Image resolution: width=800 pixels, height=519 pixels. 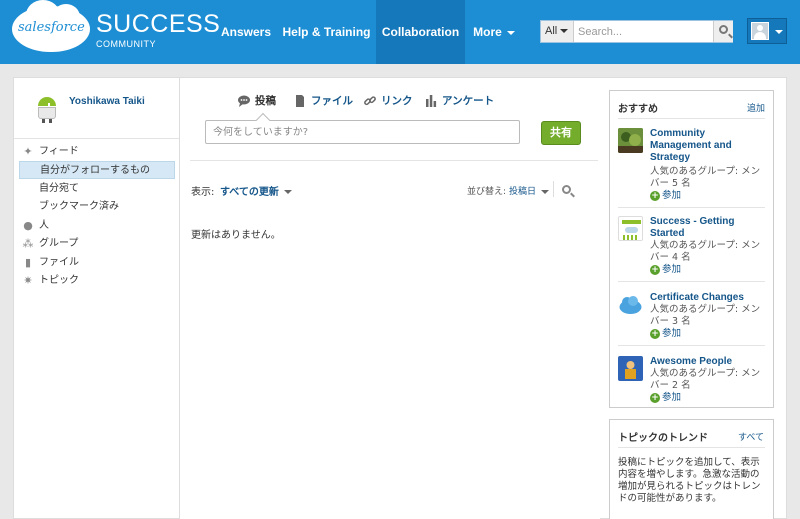 I want to click on tab-label: アンケート, so click(x=468, y=101).